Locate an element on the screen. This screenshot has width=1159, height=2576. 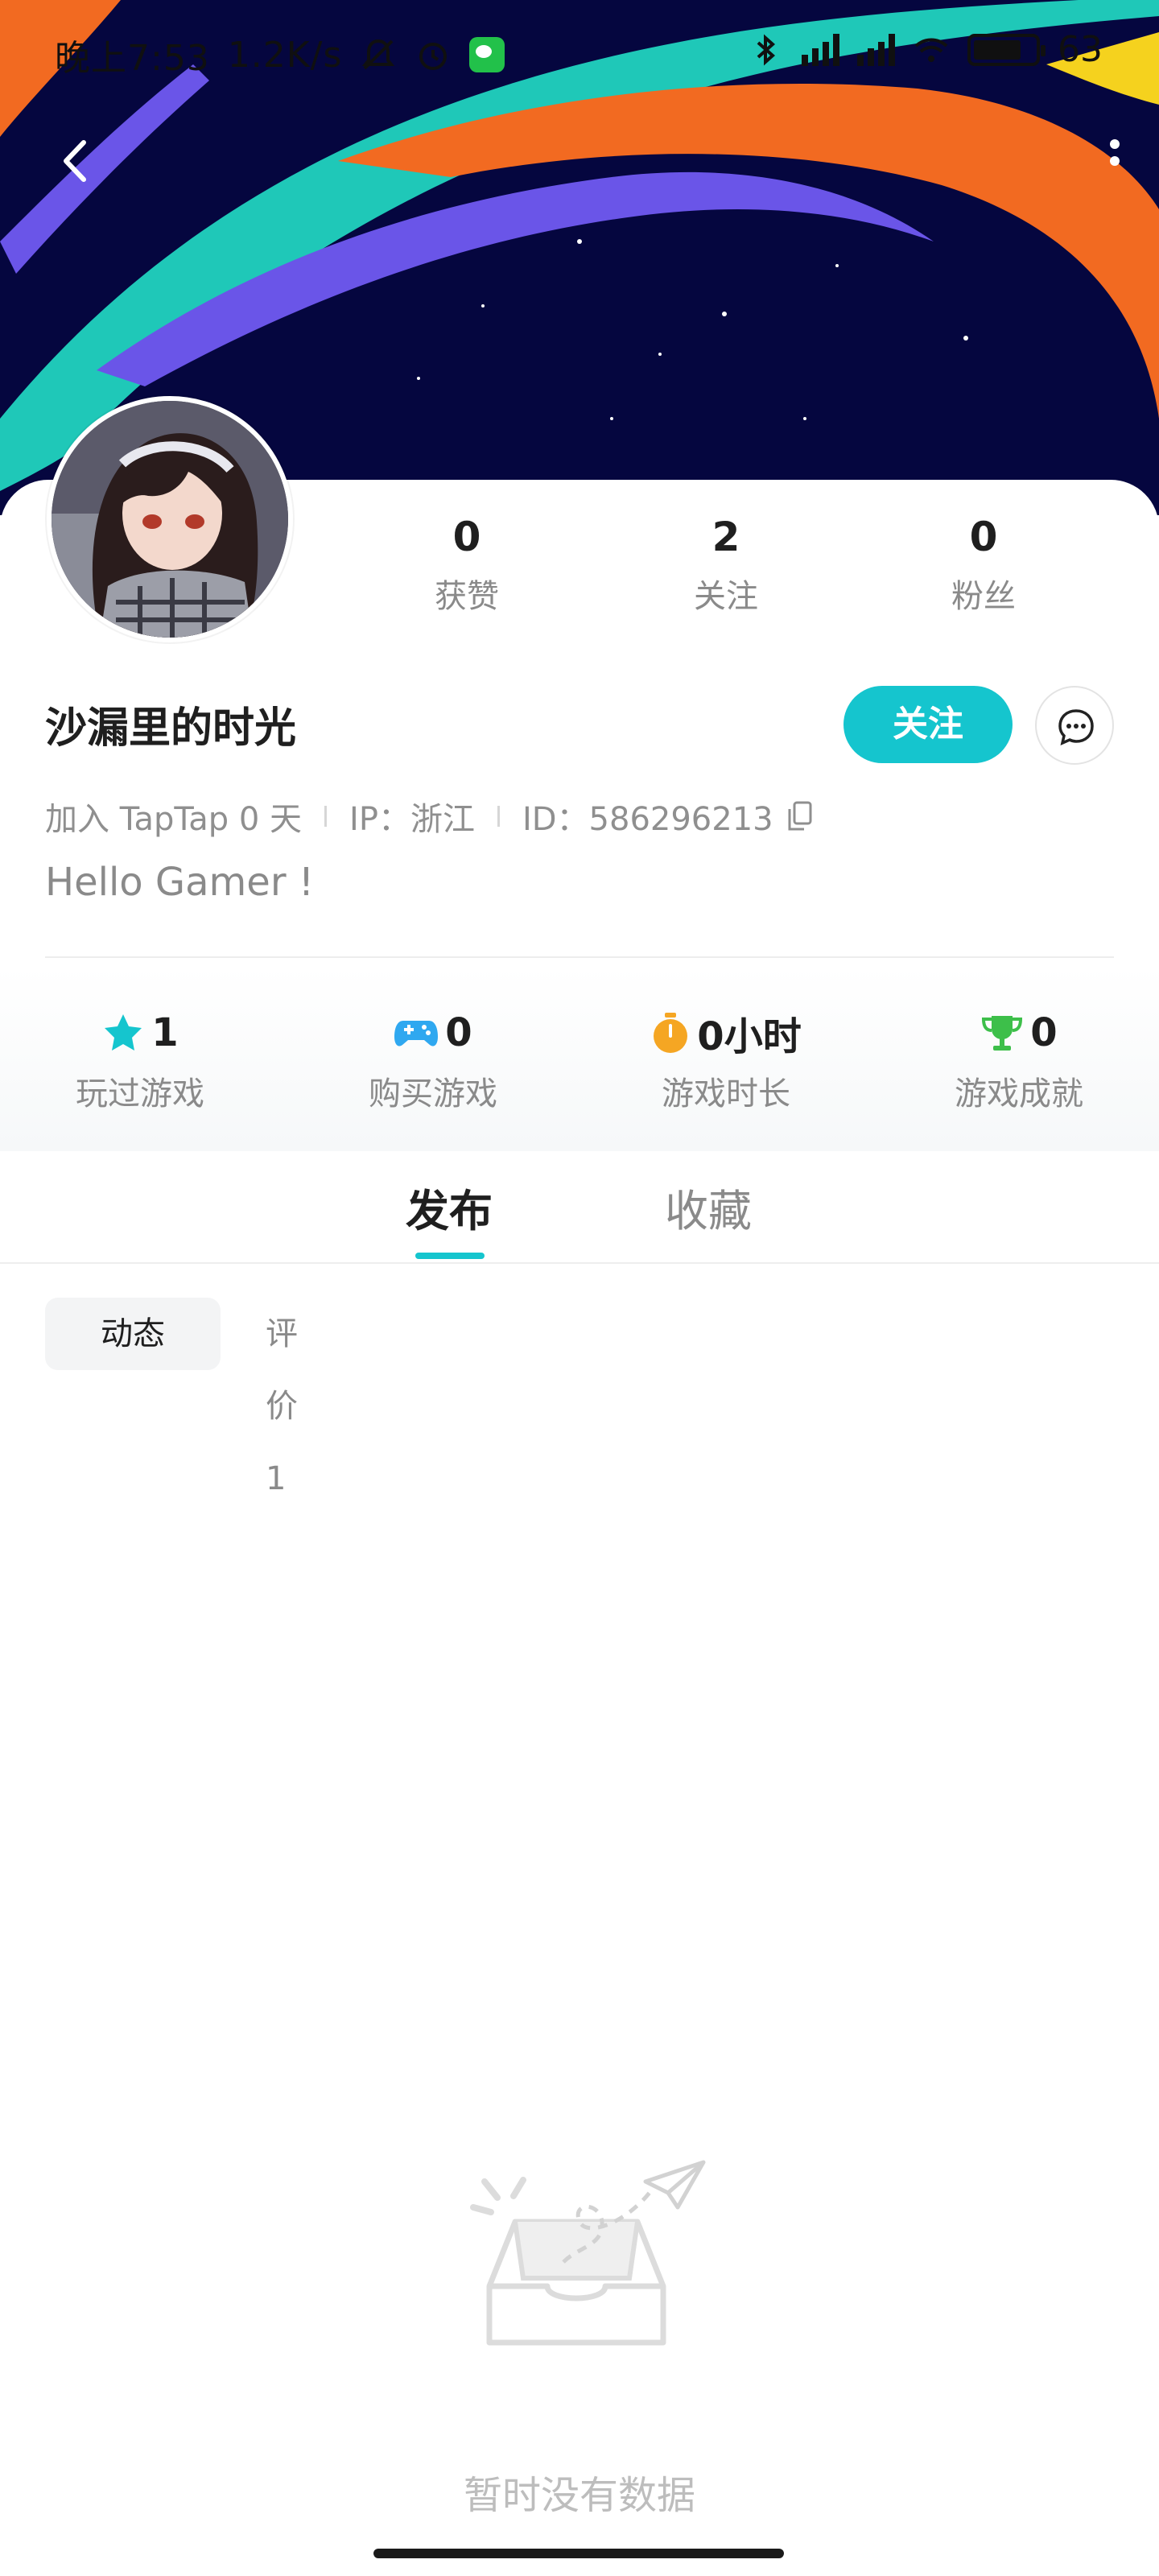
stat-purchased-label: 购买游戏 is located at coordinates (433, 1094).